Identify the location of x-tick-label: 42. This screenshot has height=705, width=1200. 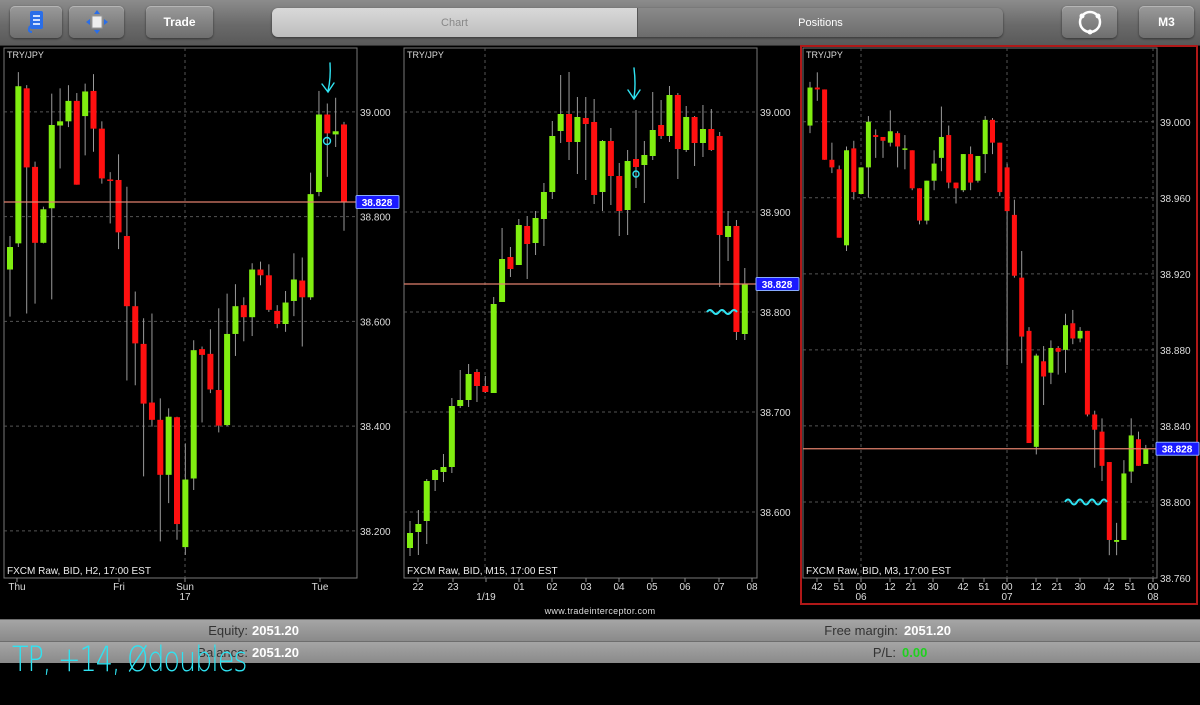
(963, 587).